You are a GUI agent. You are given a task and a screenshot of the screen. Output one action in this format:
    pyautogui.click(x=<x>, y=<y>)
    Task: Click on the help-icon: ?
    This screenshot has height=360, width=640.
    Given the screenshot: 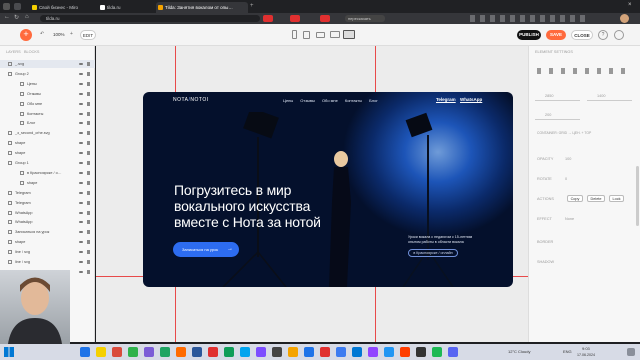 What is the action you would take?
    pyautogui.click(x=603, y=35)
    